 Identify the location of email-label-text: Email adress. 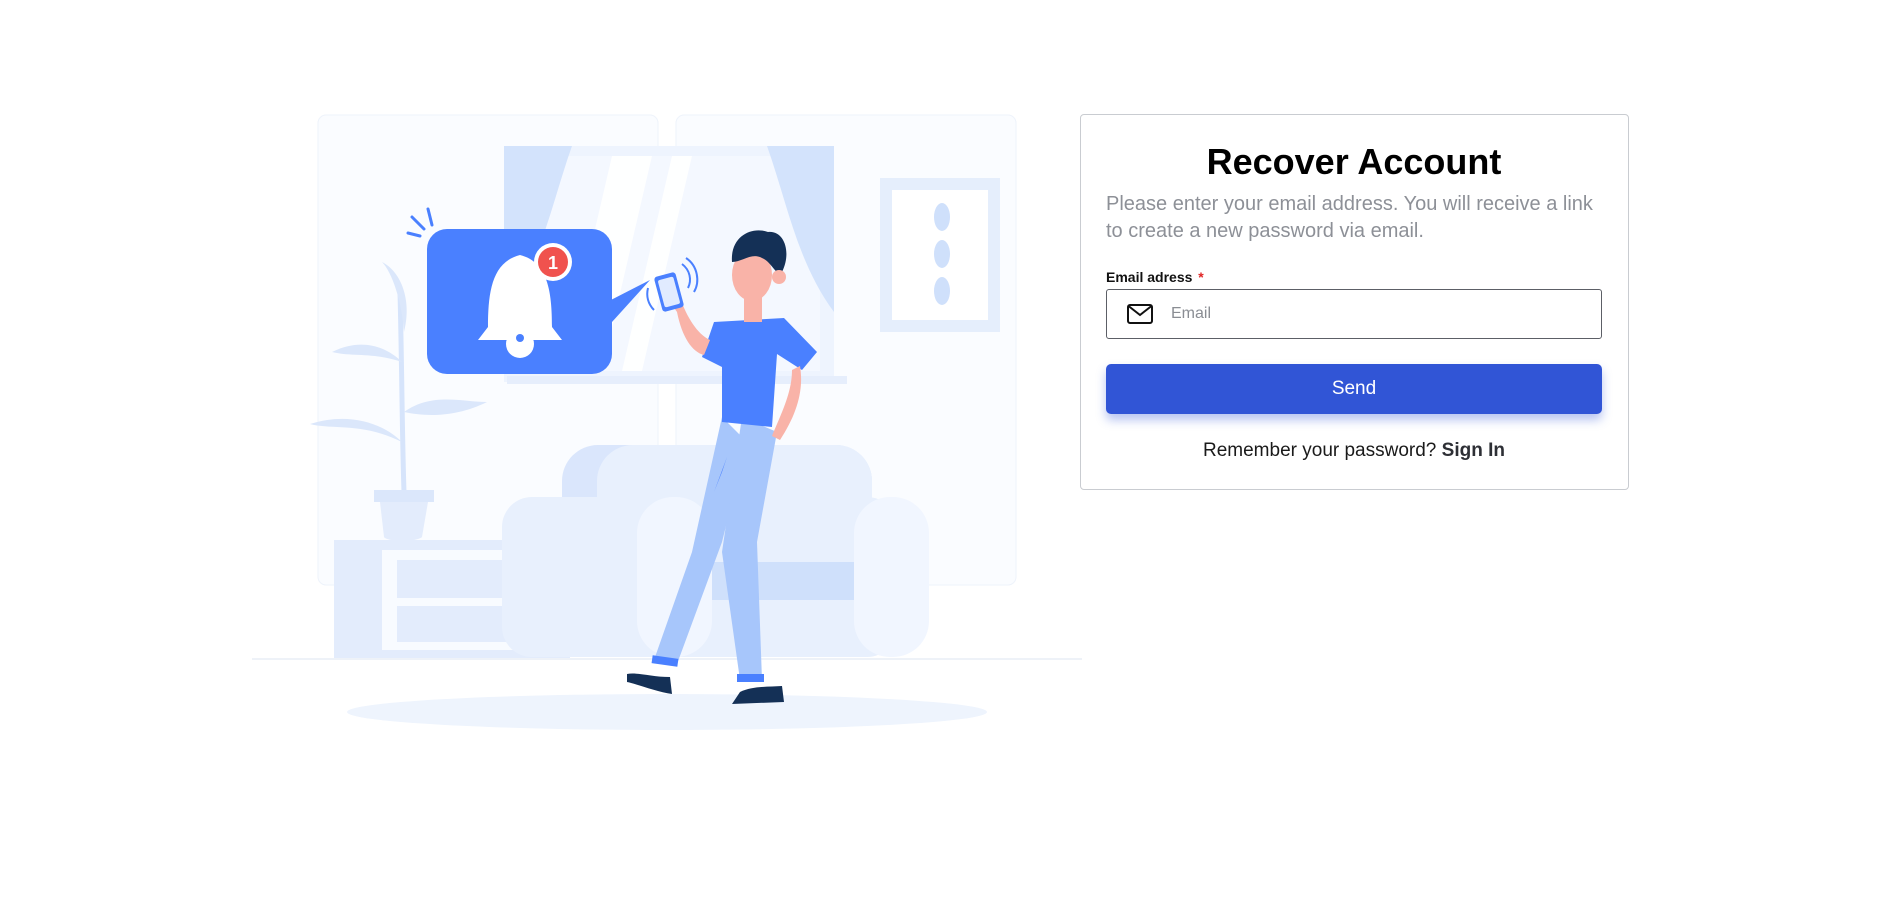
(1149, 277).